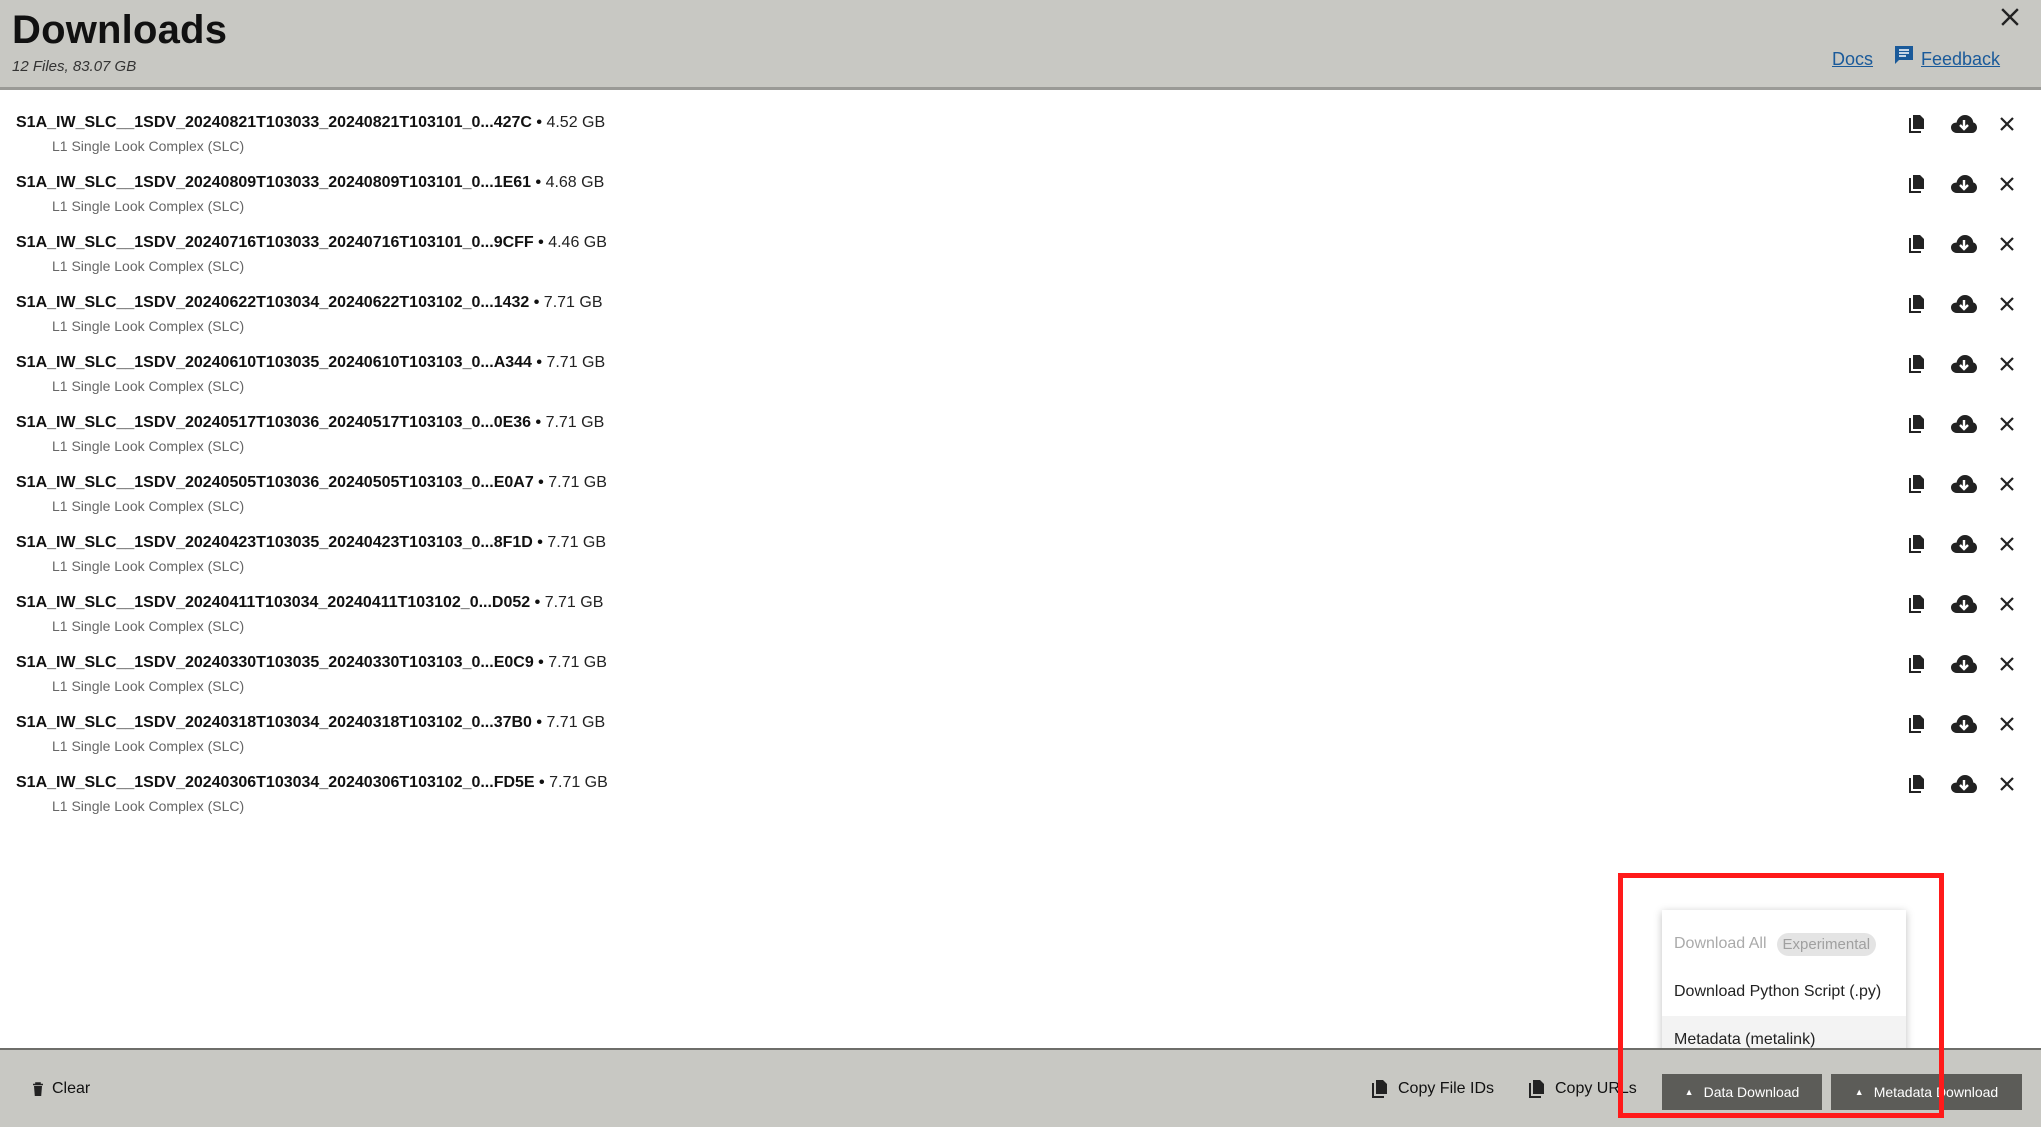  What do you see at coordinates (1961, 59) in the screenshot?
I see `feedback-label: Feedback` at bounding box center [1961, 59].